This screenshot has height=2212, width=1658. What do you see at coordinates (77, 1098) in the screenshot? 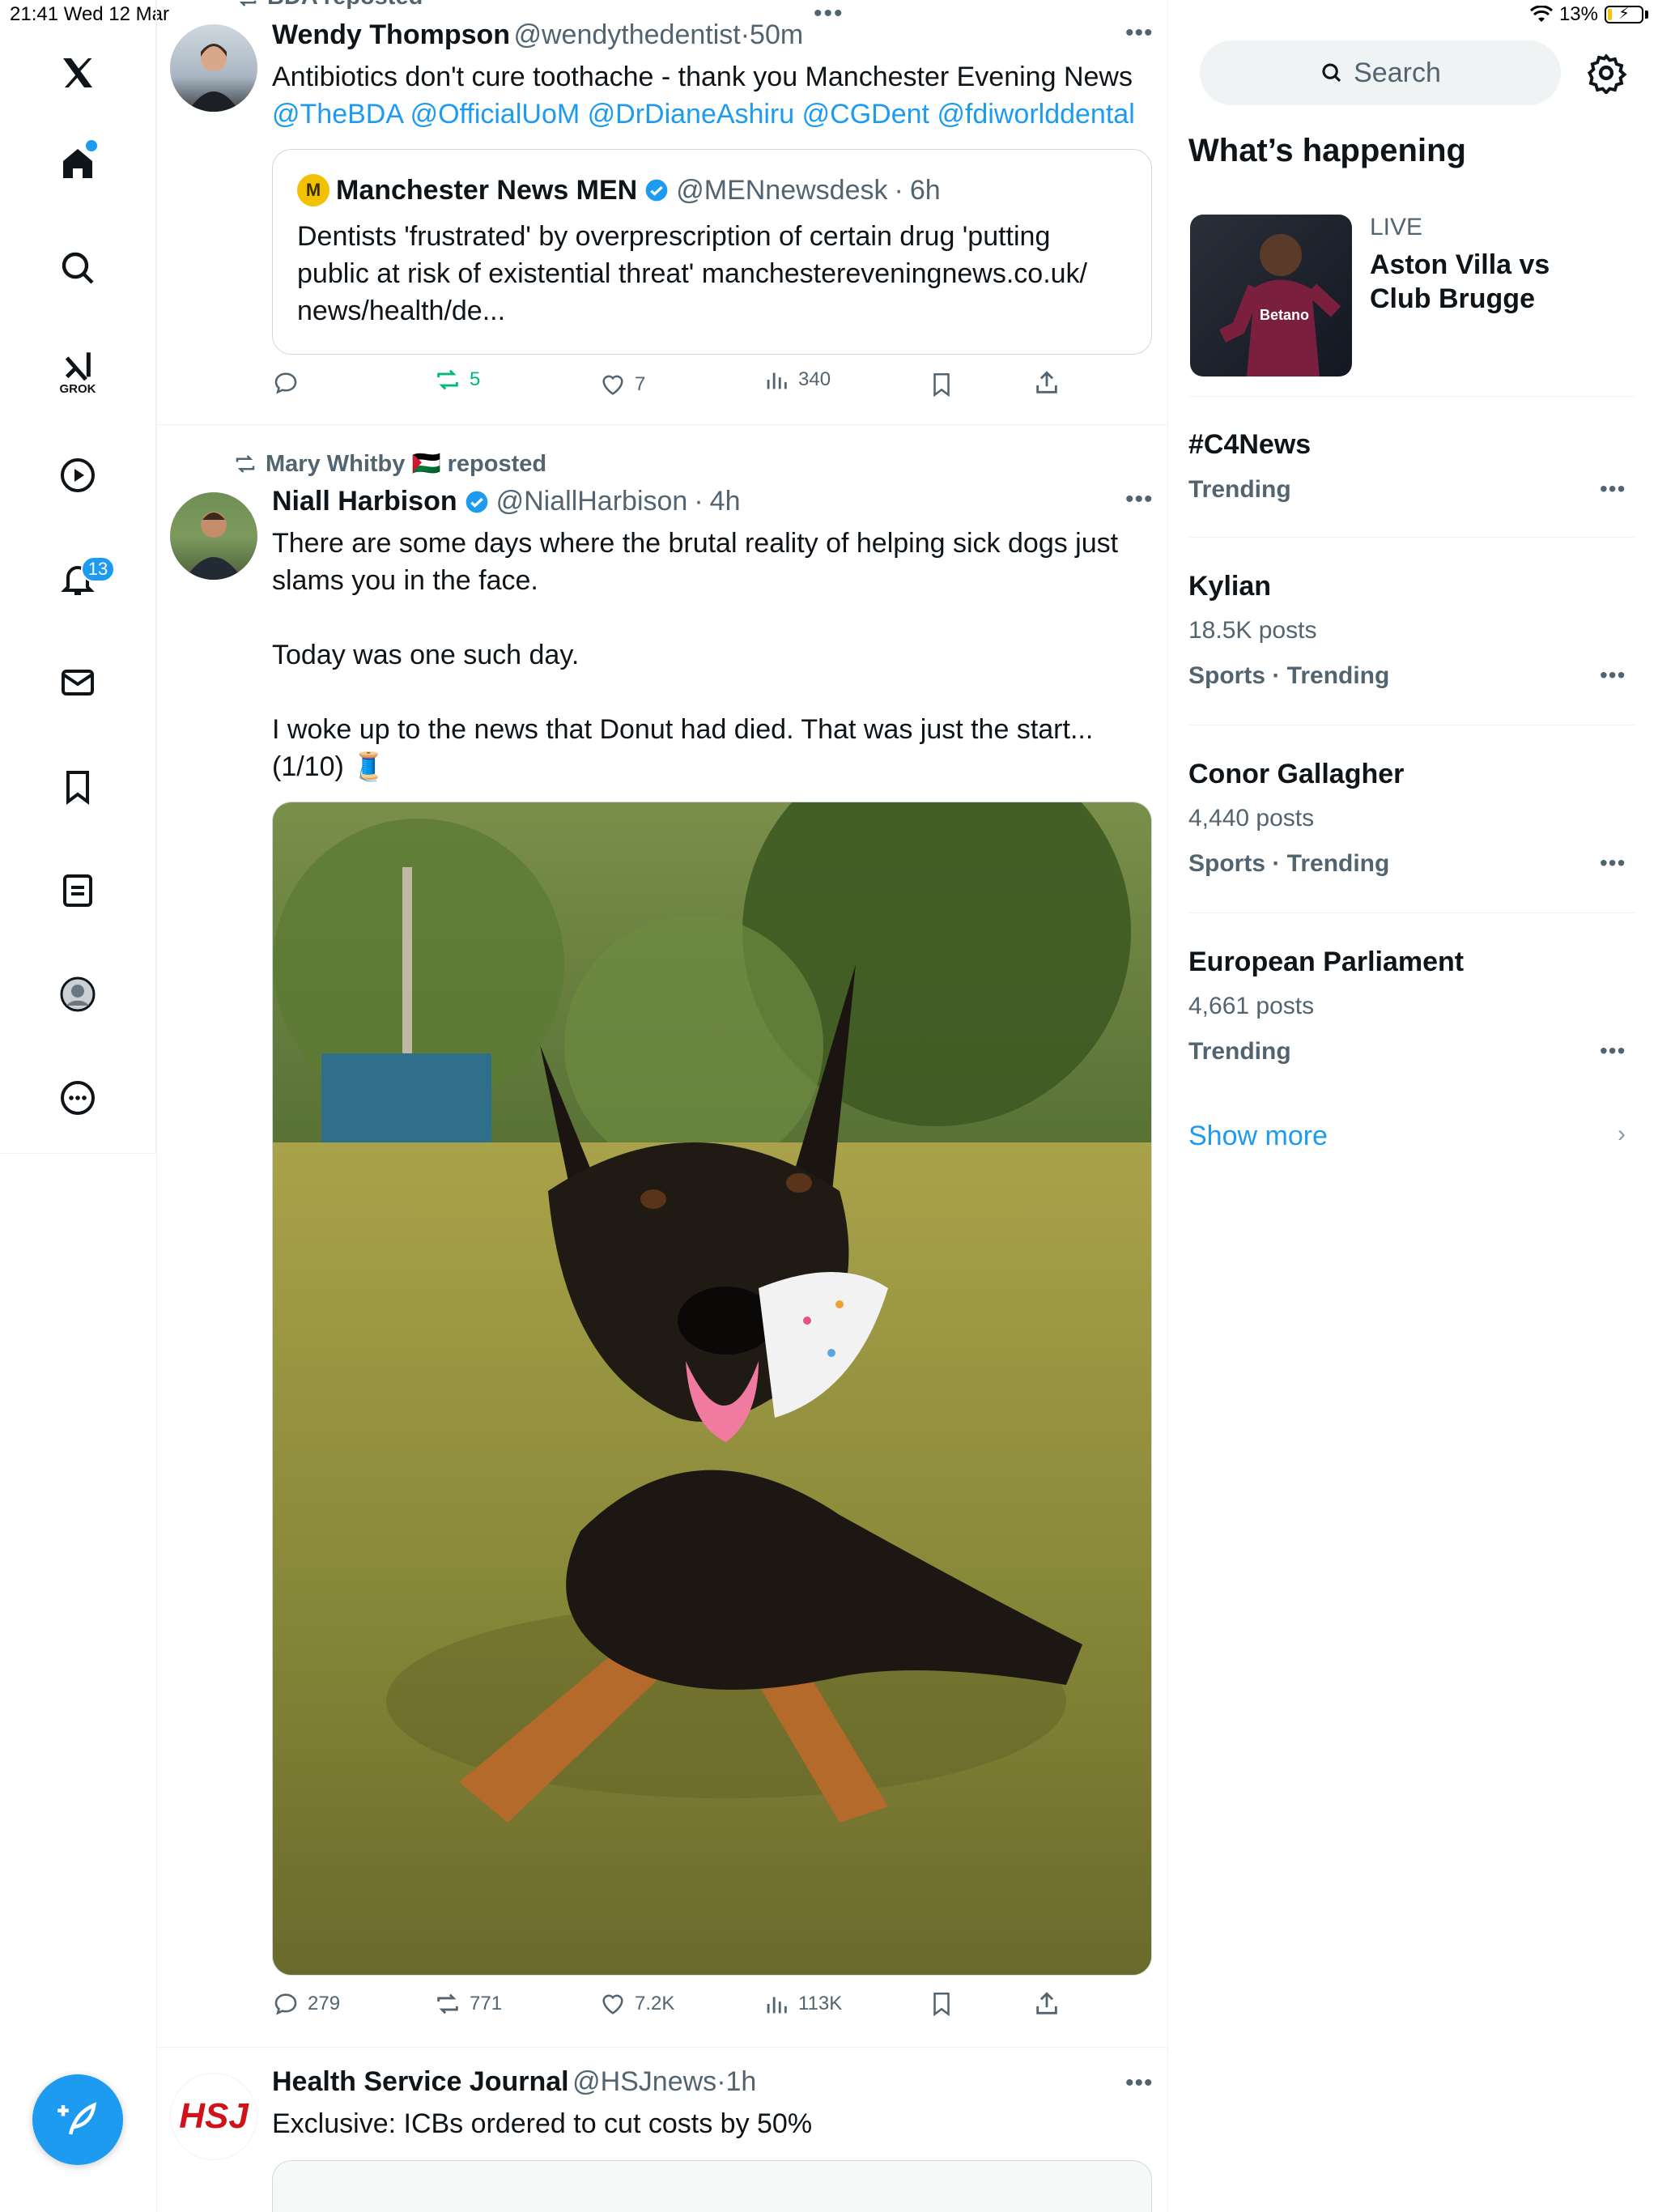
I see `more-options-icon` at bounding box center [77, 1098].